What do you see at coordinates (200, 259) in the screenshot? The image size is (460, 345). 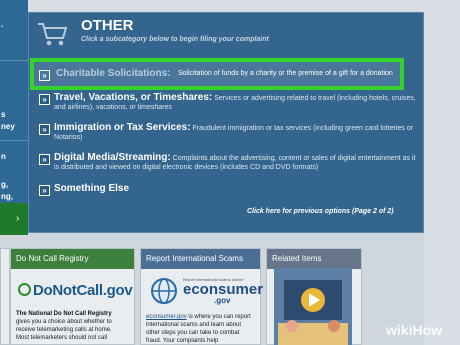 I see `card-header: Report International Scams` at bounding box center [200, 259].